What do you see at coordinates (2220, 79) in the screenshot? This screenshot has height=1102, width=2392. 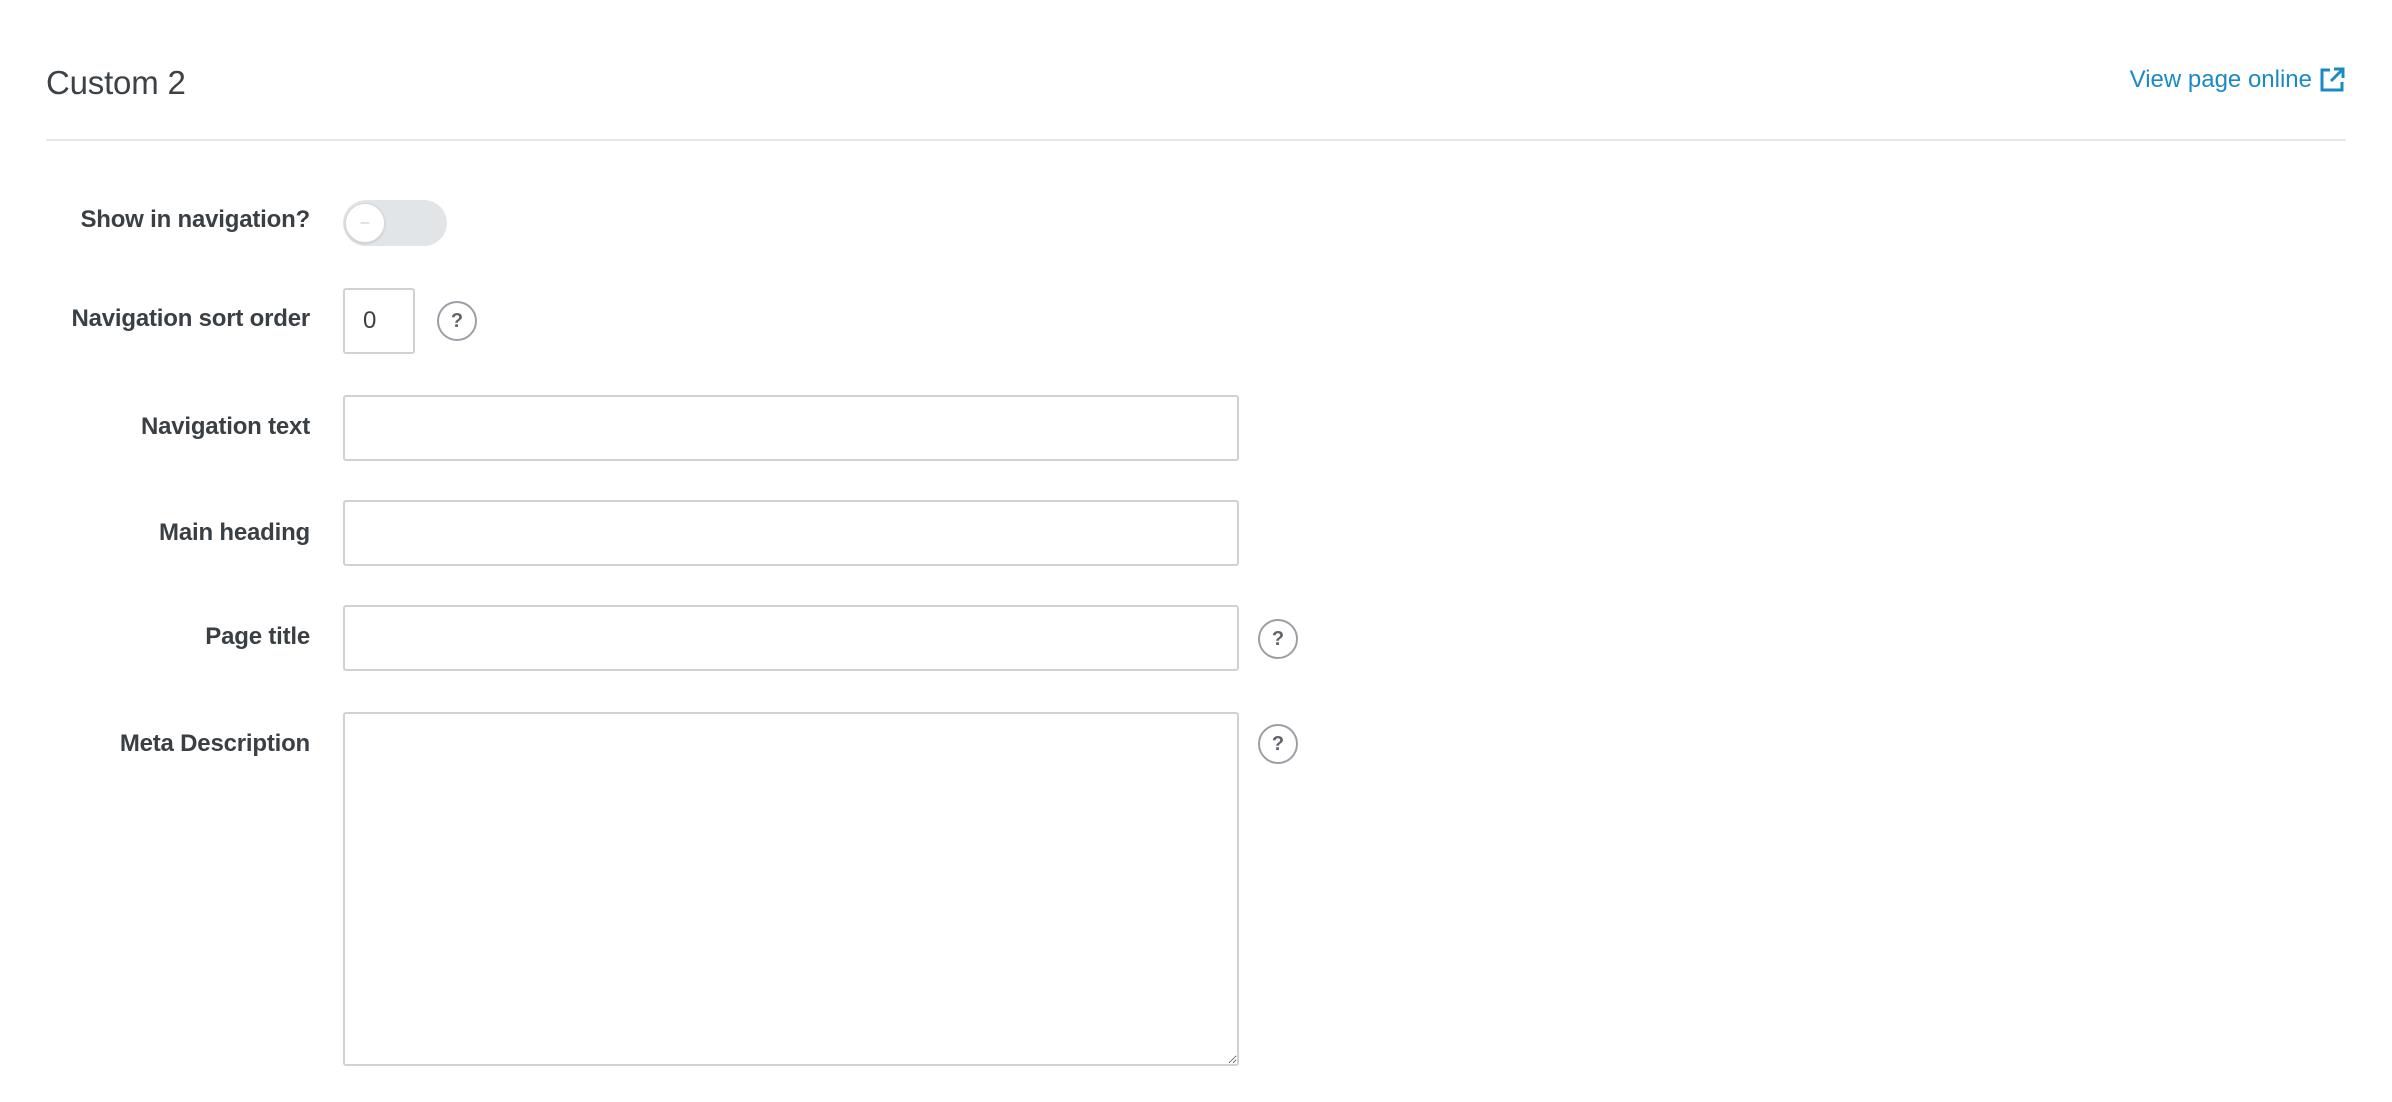 I see `view-page-online-label: View page online` at bounding box center [2220, 79].